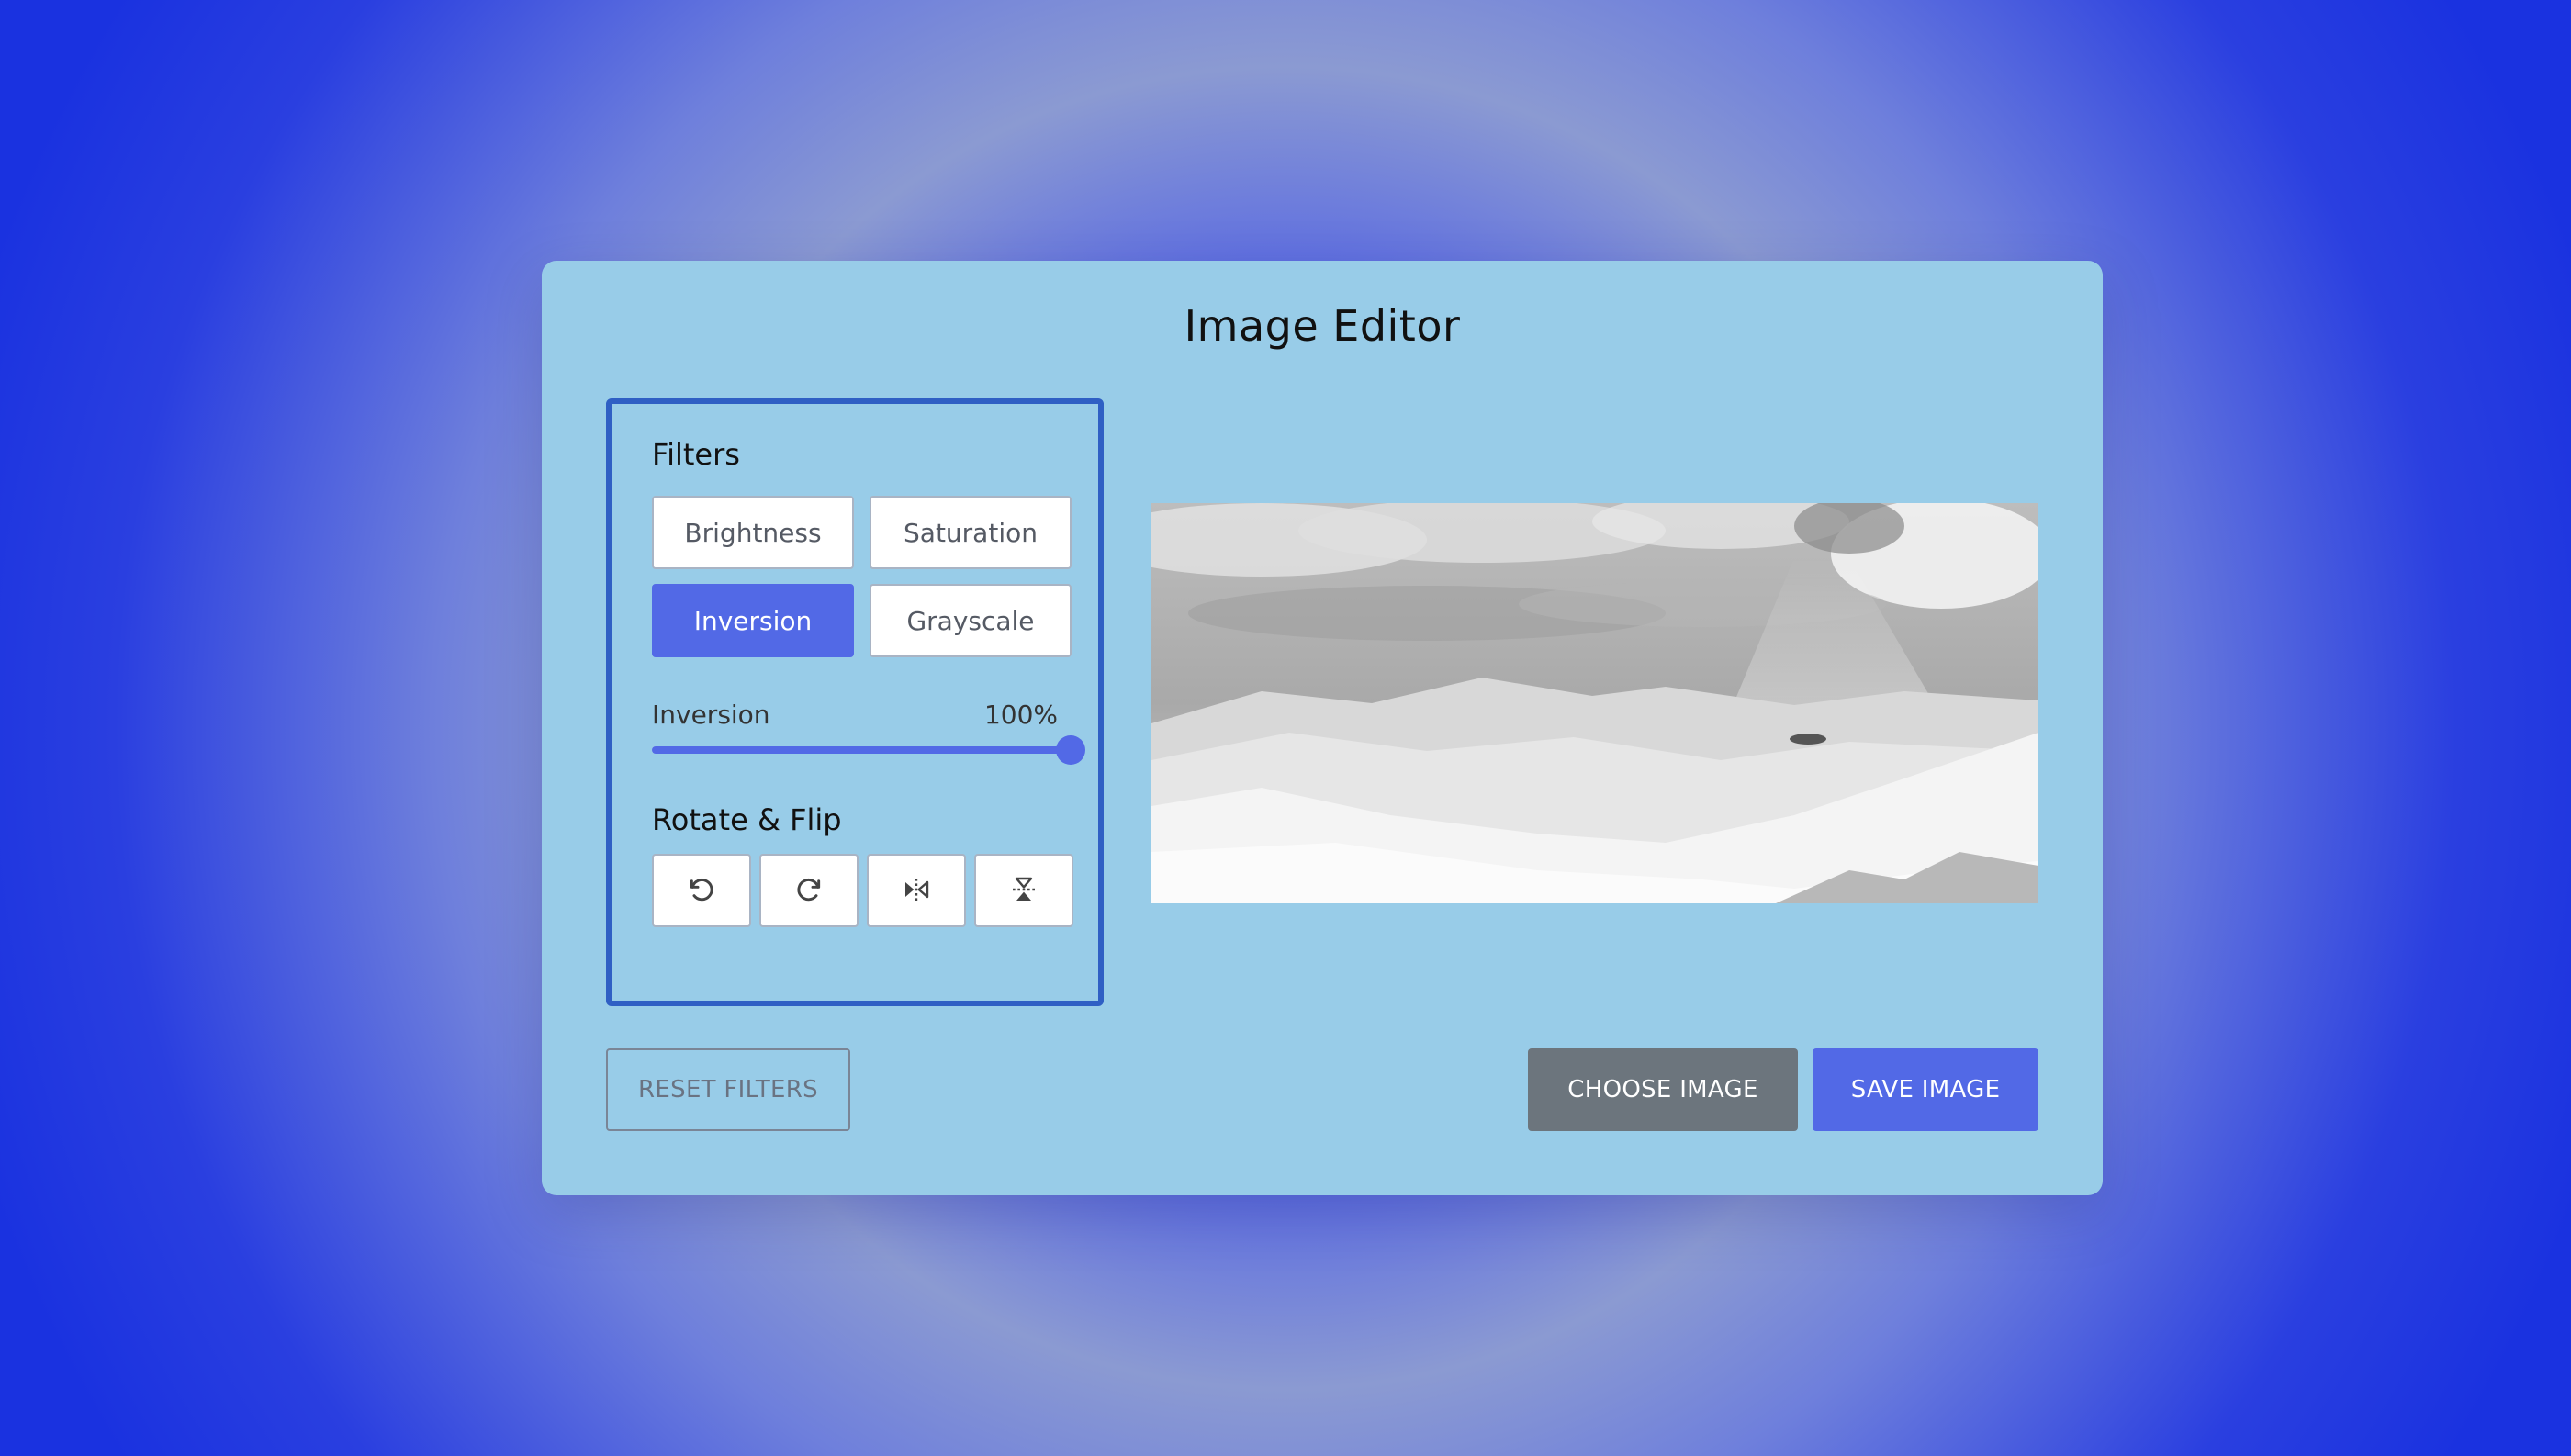 This screenshot has width=2571, height=1456. Describe the element at coordinates (862, 750) in the screenshot. I see `slider-fill` at that location.